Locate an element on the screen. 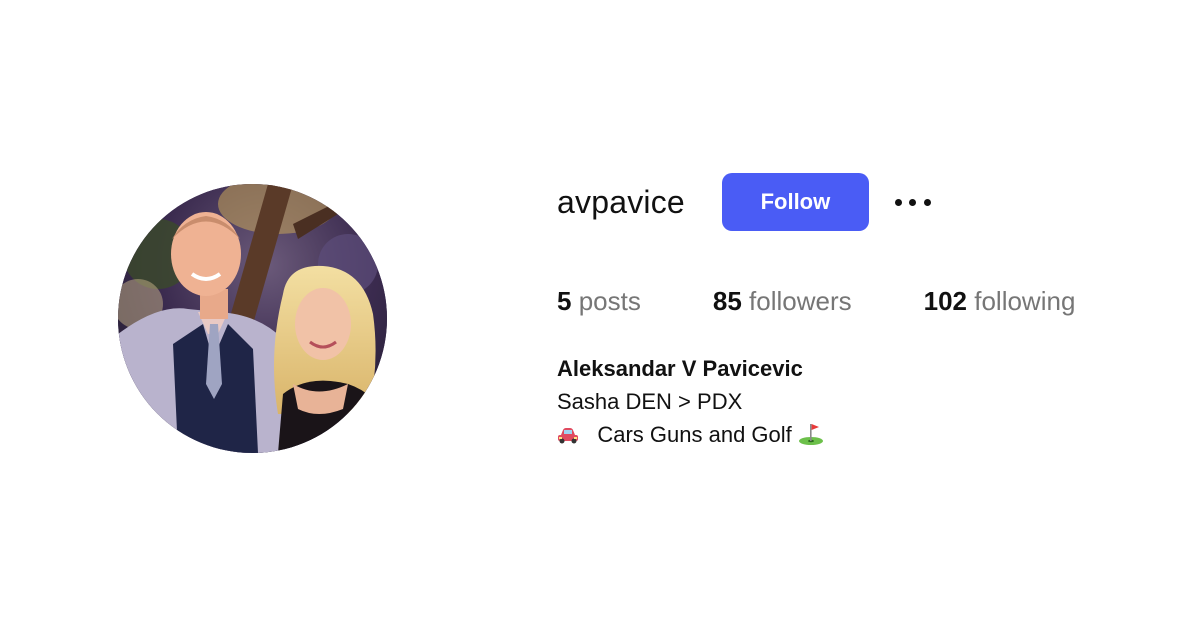  profile-stats: 5 posts 85 followers 102 following is located at coordinates (867, 301).